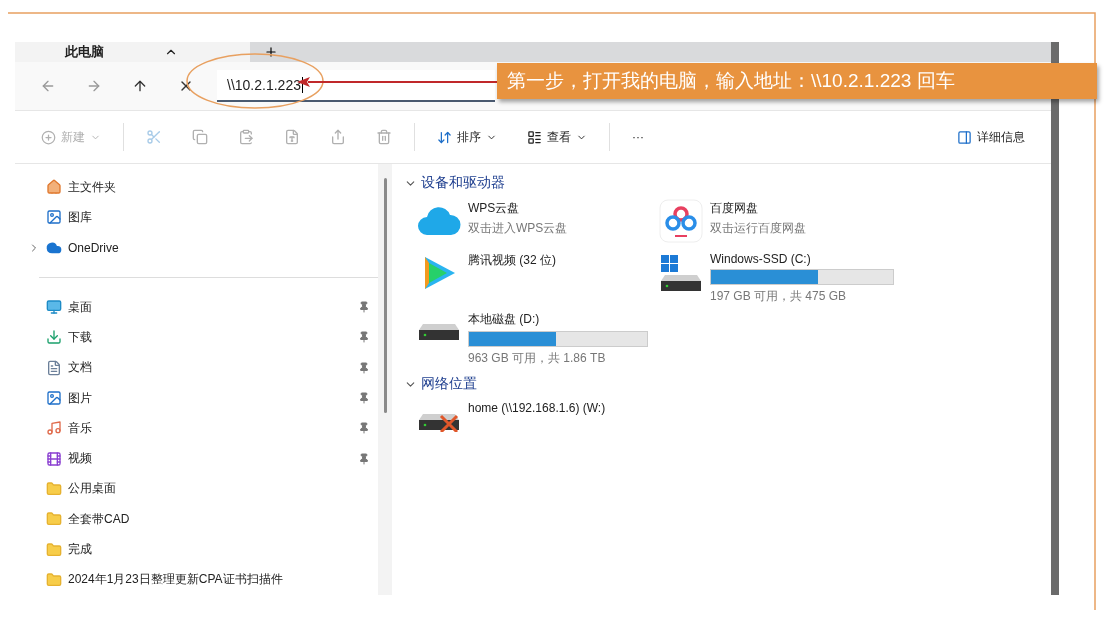 Image resolution: width=1105 pixels, height=621 pixels. Describe the element at coordinates (439, 221) in the screenshot. I see `cloud-icon` at that location.